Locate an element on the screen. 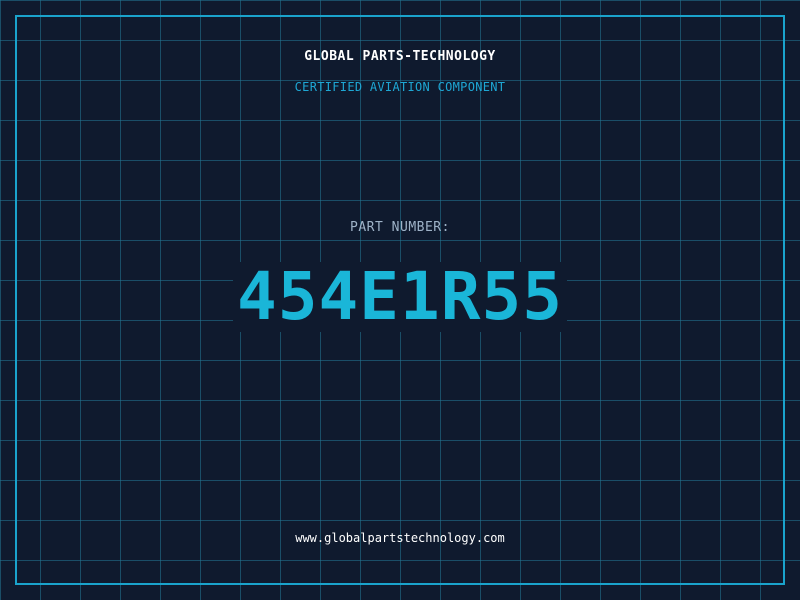 The width and height of the screenshot is (800, 600). part-number-value: 454E1R55 is located at coordinates (400, 297).